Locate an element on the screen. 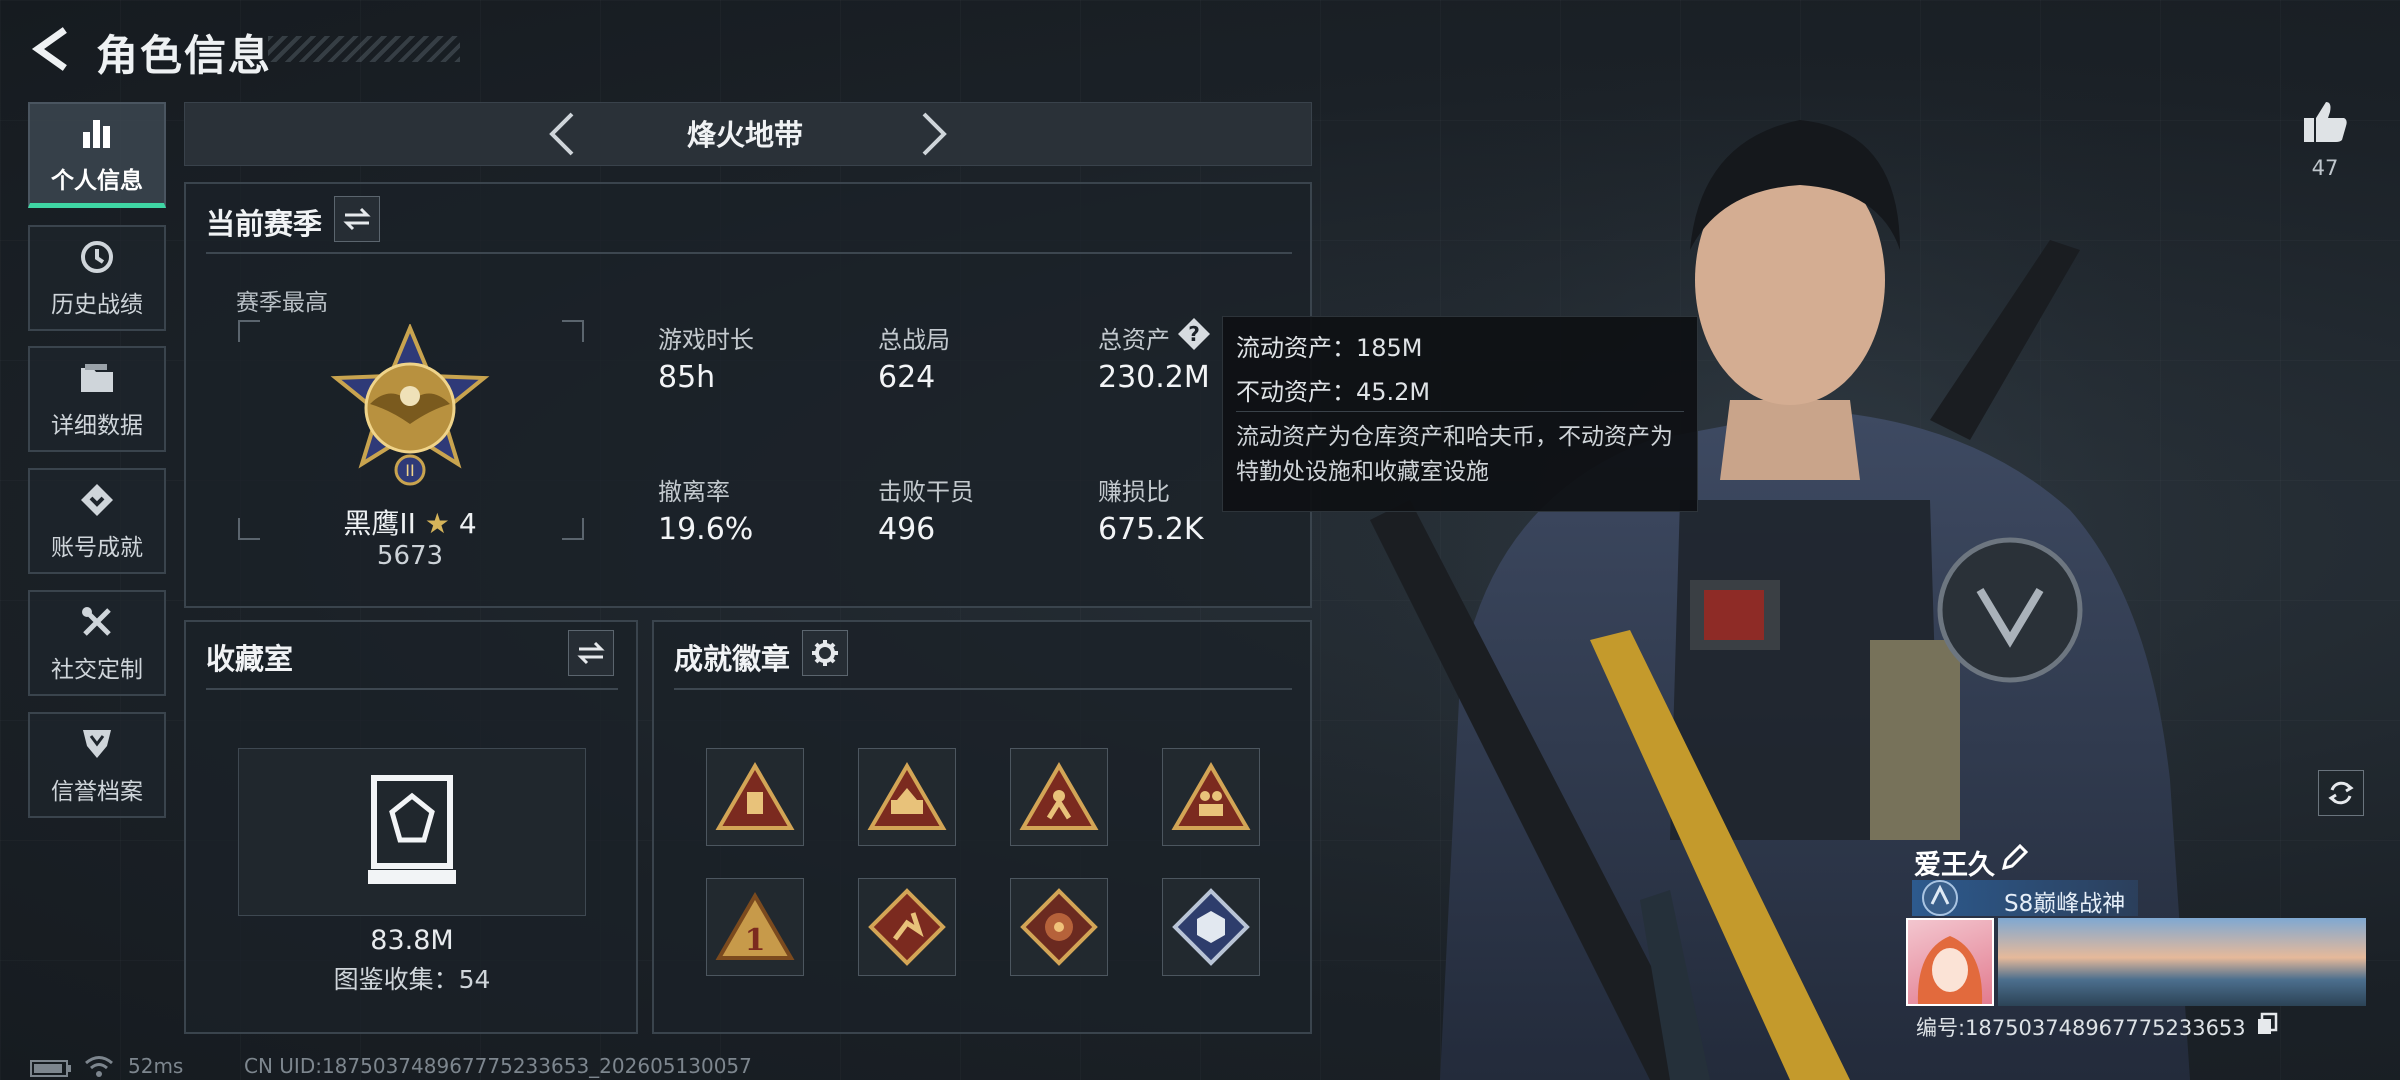 This screenshot has width=2400, height=1080. emblem-icon is located at coordinates (97, 744).